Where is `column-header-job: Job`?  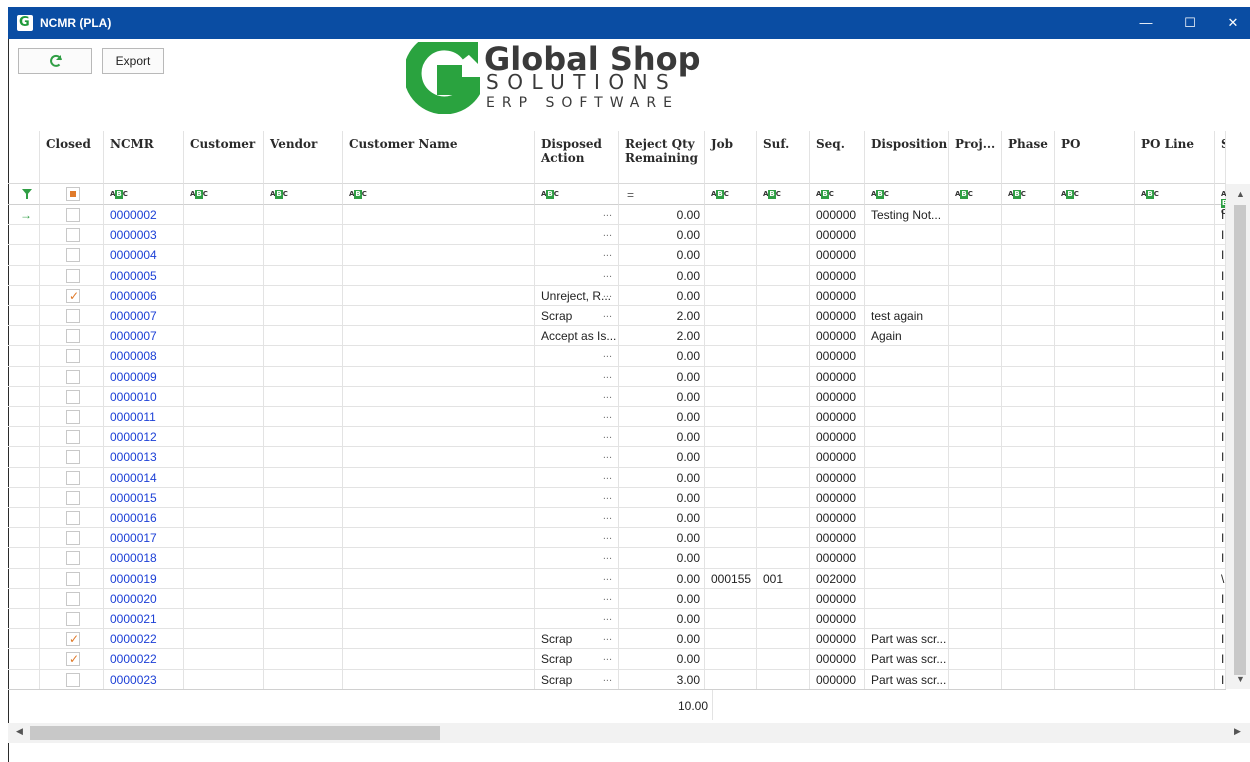 column-header-job: Job is located at coordinates (731, 157).